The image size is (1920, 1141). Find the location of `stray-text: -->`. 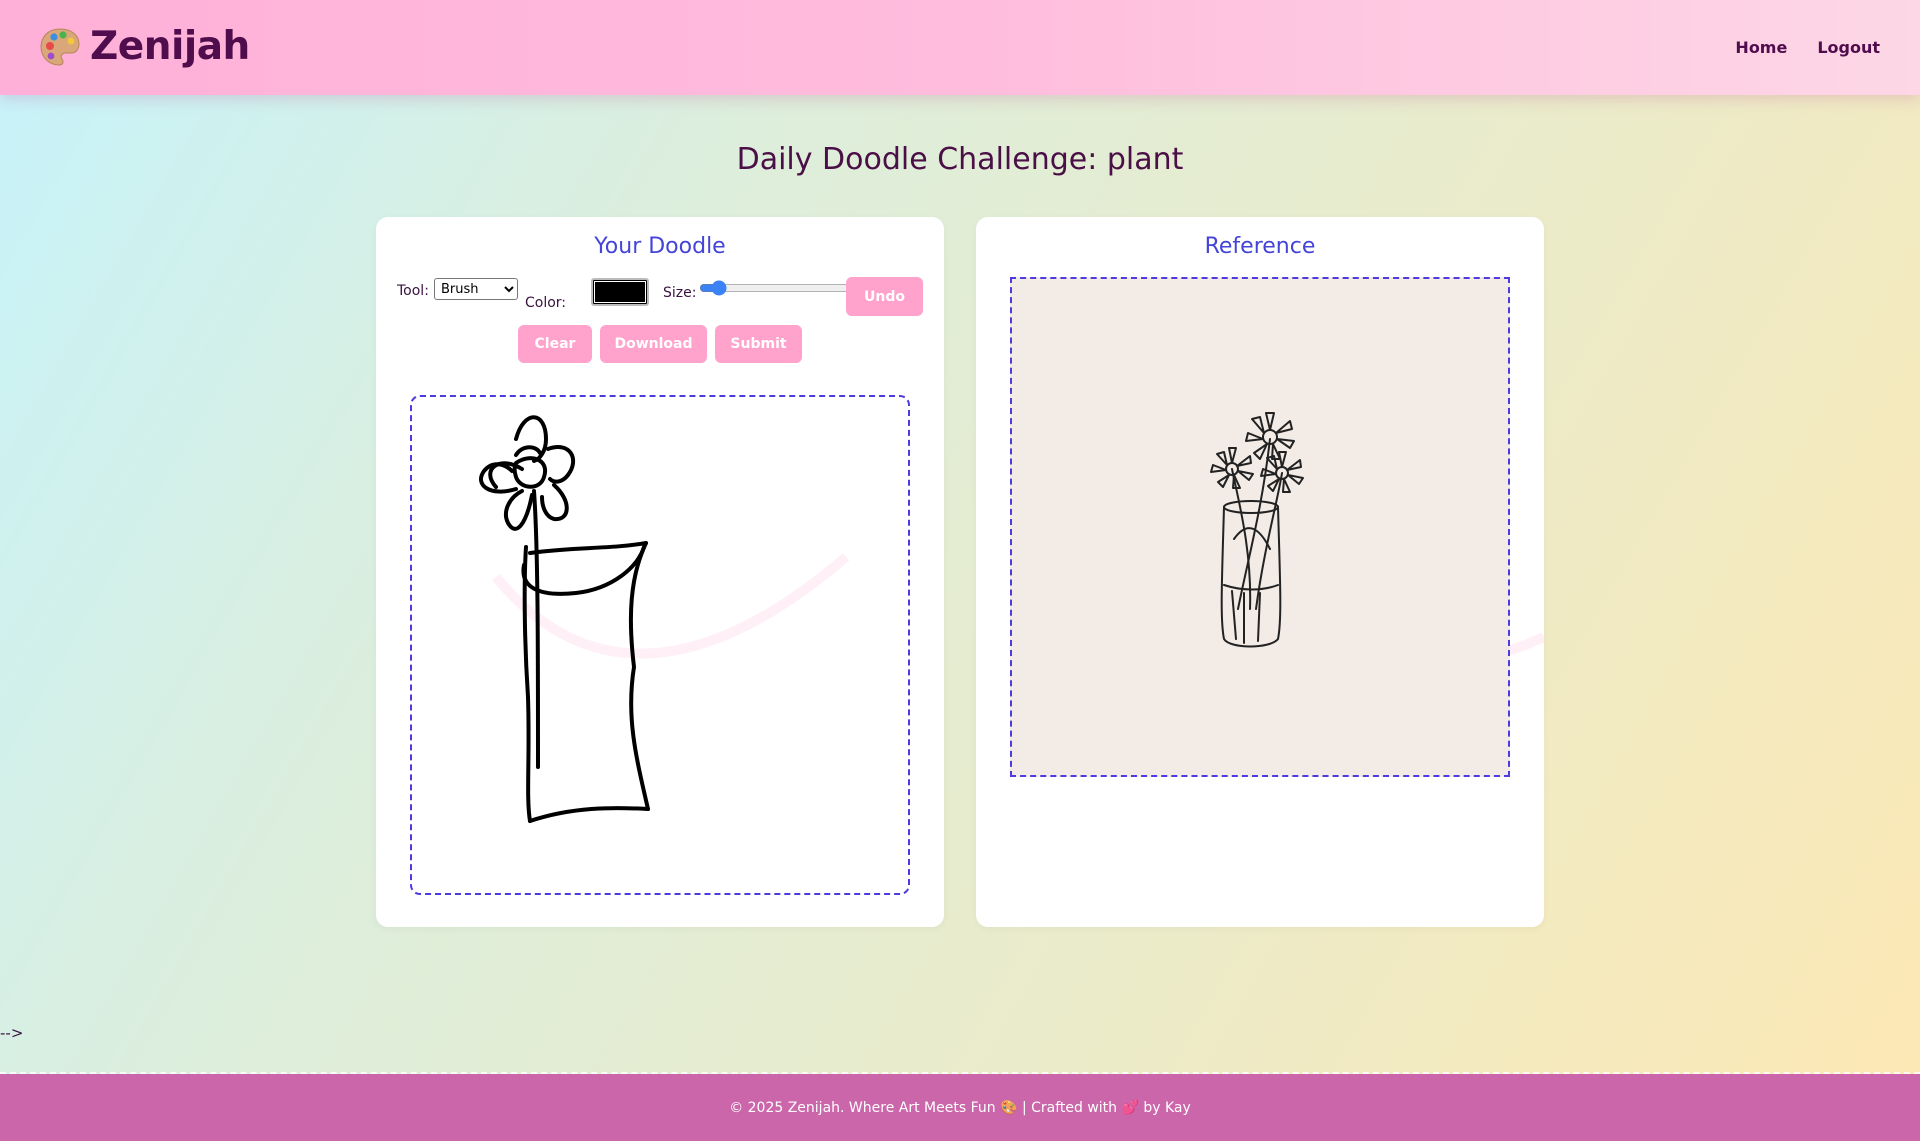

stray-text: --> is located at coordinates (12, 1033).